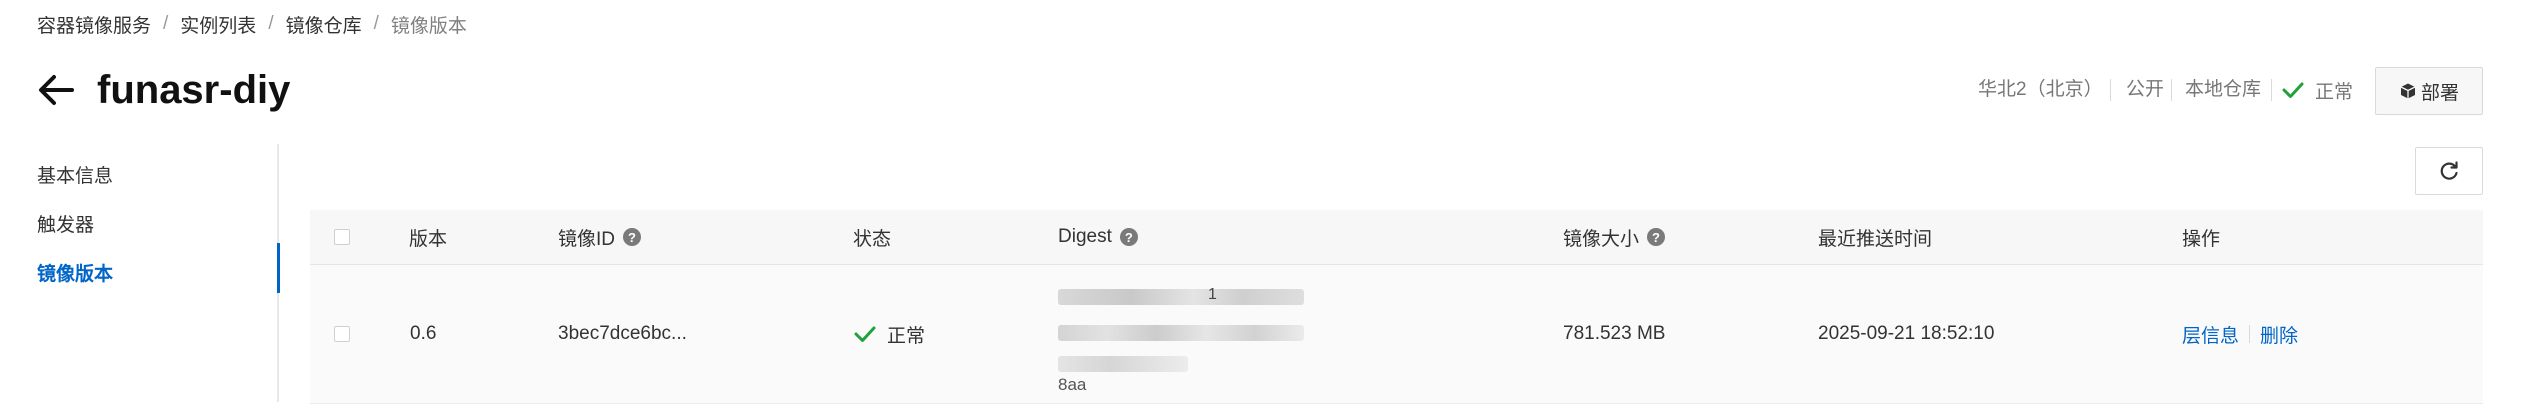 Image resolution: width=2529 pixels, height=404 pixels. I want to click on visibility-label: 公开, so click(2145, 89).